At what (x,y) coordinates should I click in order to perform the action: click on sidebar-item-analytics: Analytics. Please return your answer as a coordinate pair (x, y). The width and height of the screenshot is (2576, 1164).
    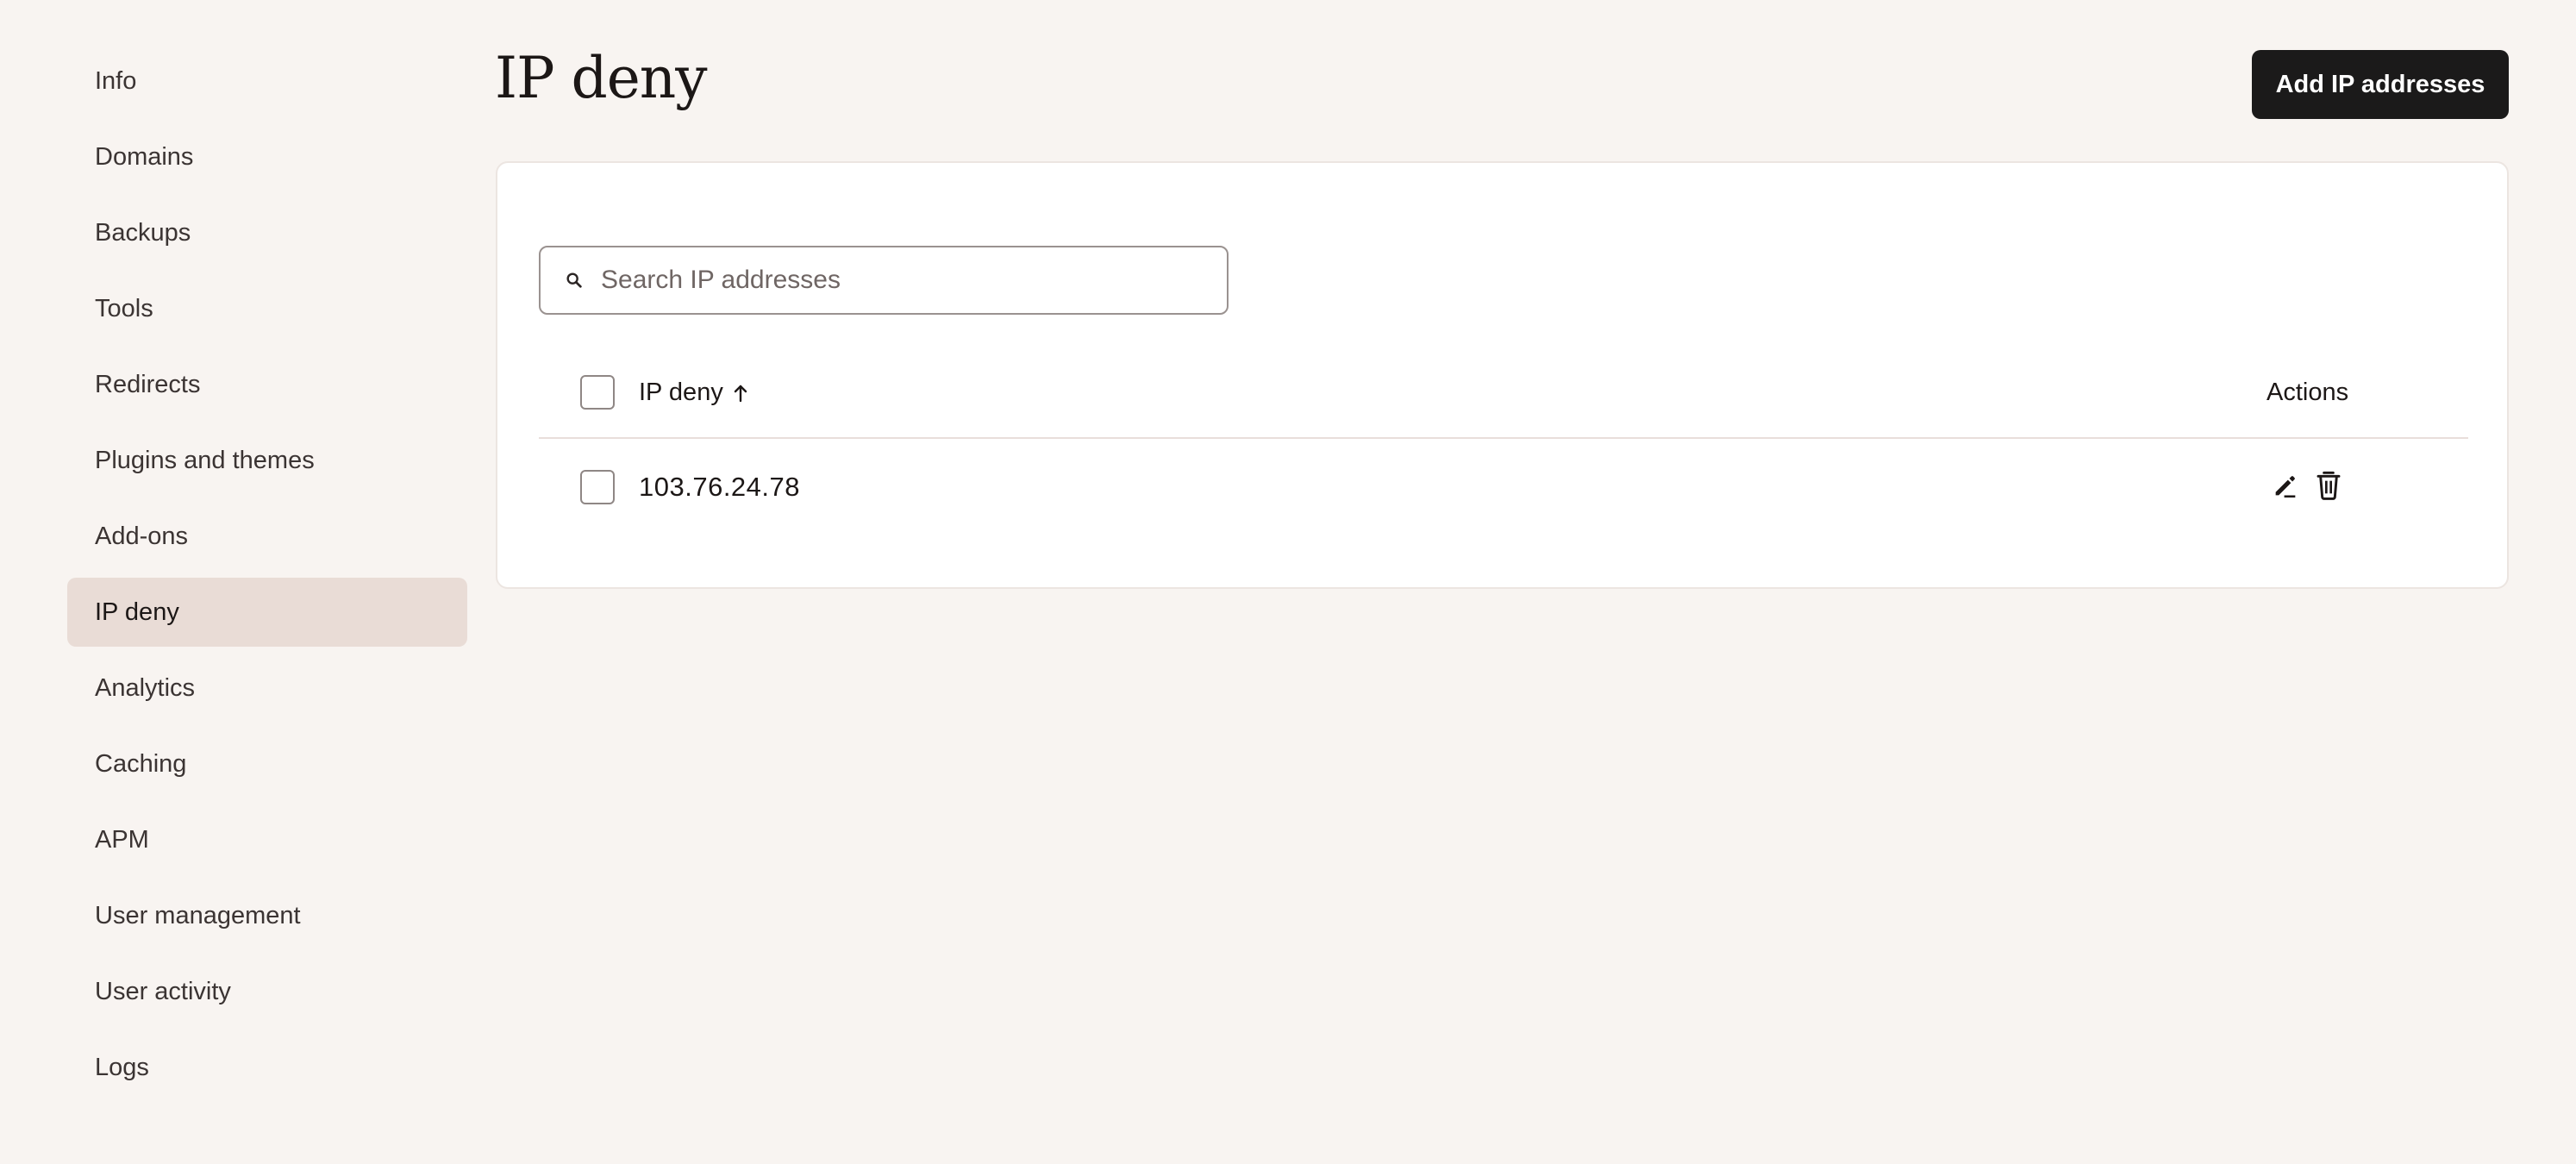
    Looking at the image, I should click on (267, 689).